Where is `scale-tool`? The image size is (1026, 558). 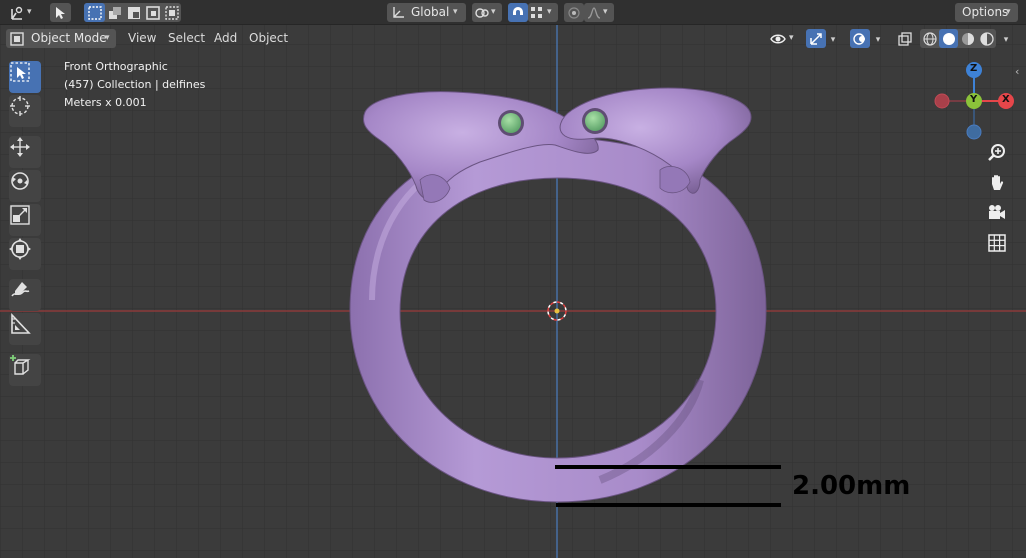 scale-tool is located at coordinates (25, 220).